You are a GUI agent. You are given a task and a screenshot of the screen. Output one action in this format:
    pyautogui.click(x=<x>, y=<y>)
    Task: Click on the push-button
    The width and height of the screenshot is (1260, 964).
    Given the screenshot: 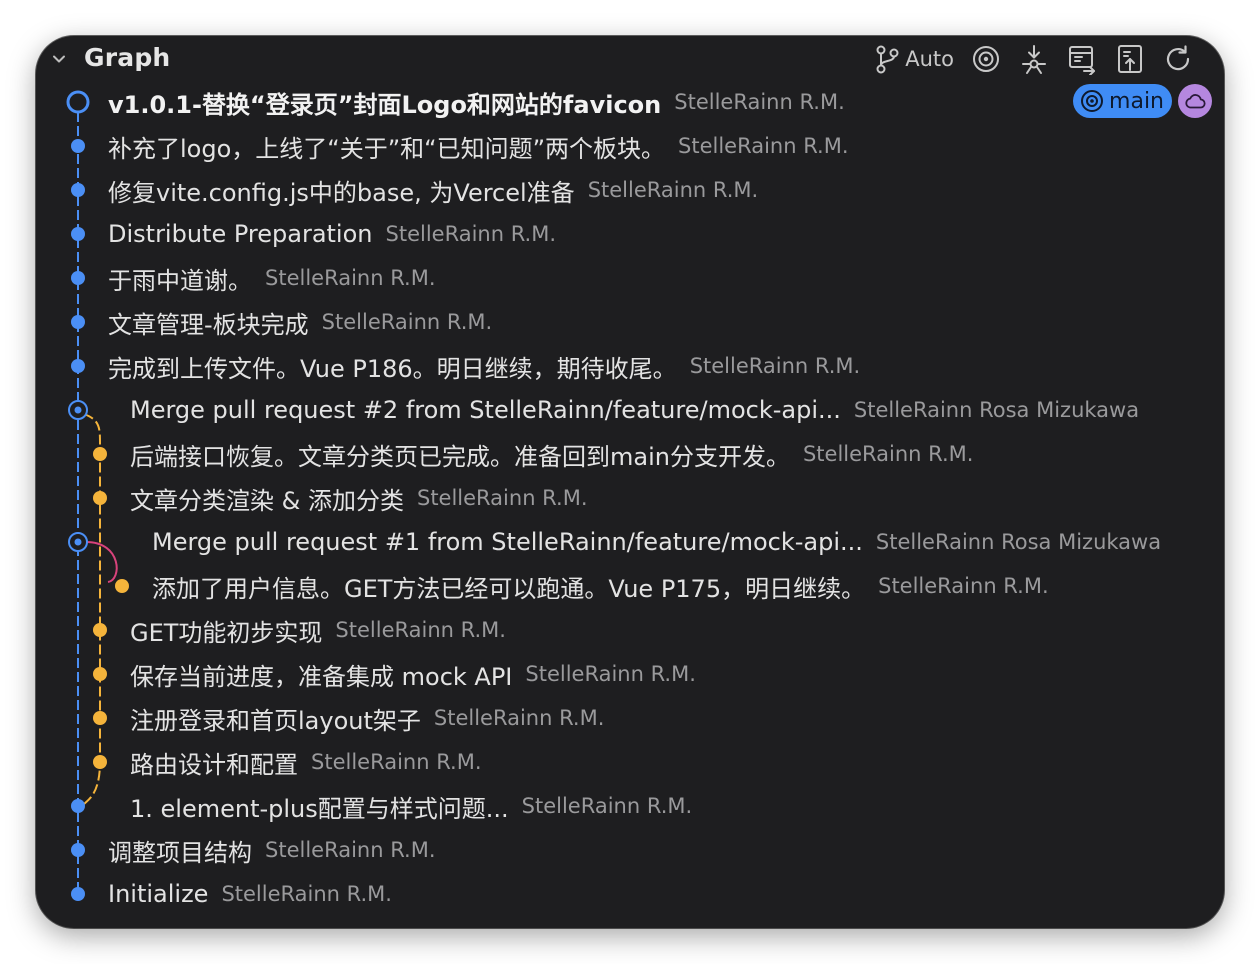 What is the action you would take?
    pyautogui.click(x=1082, y=59)
    